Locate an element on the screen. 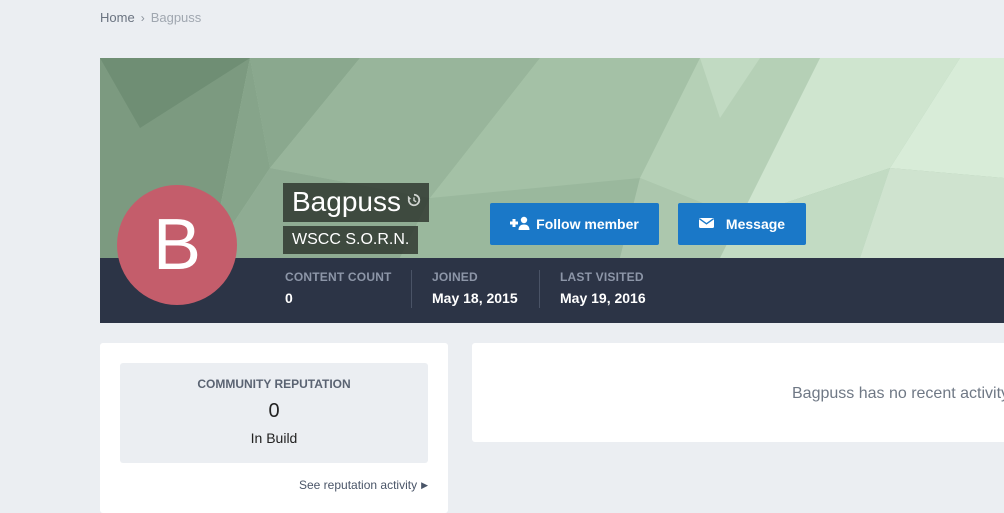  stat-last-visited: LAST VISITED May 19, 2016 is located at coordinates (603, 288).